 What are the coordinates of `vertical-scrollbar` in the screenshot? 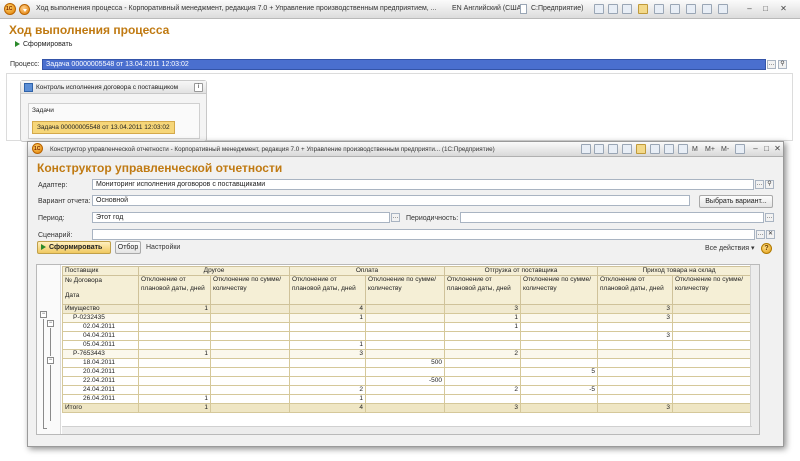 It's located at (754, 349).